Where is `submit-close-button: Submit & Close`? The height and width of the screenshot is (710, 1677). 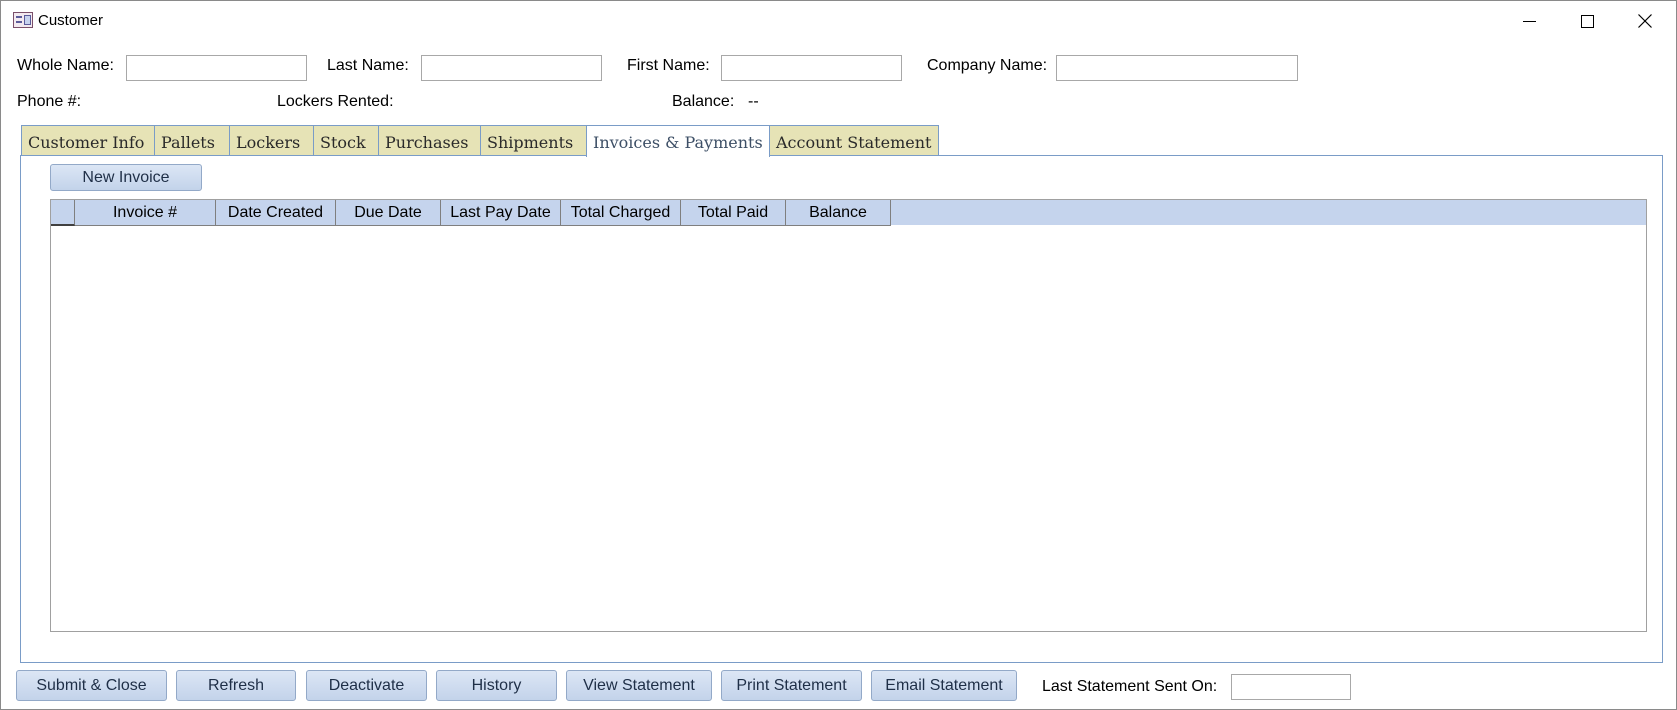 submit-close-button: Submit & Close is located at coordinates (91, 685).